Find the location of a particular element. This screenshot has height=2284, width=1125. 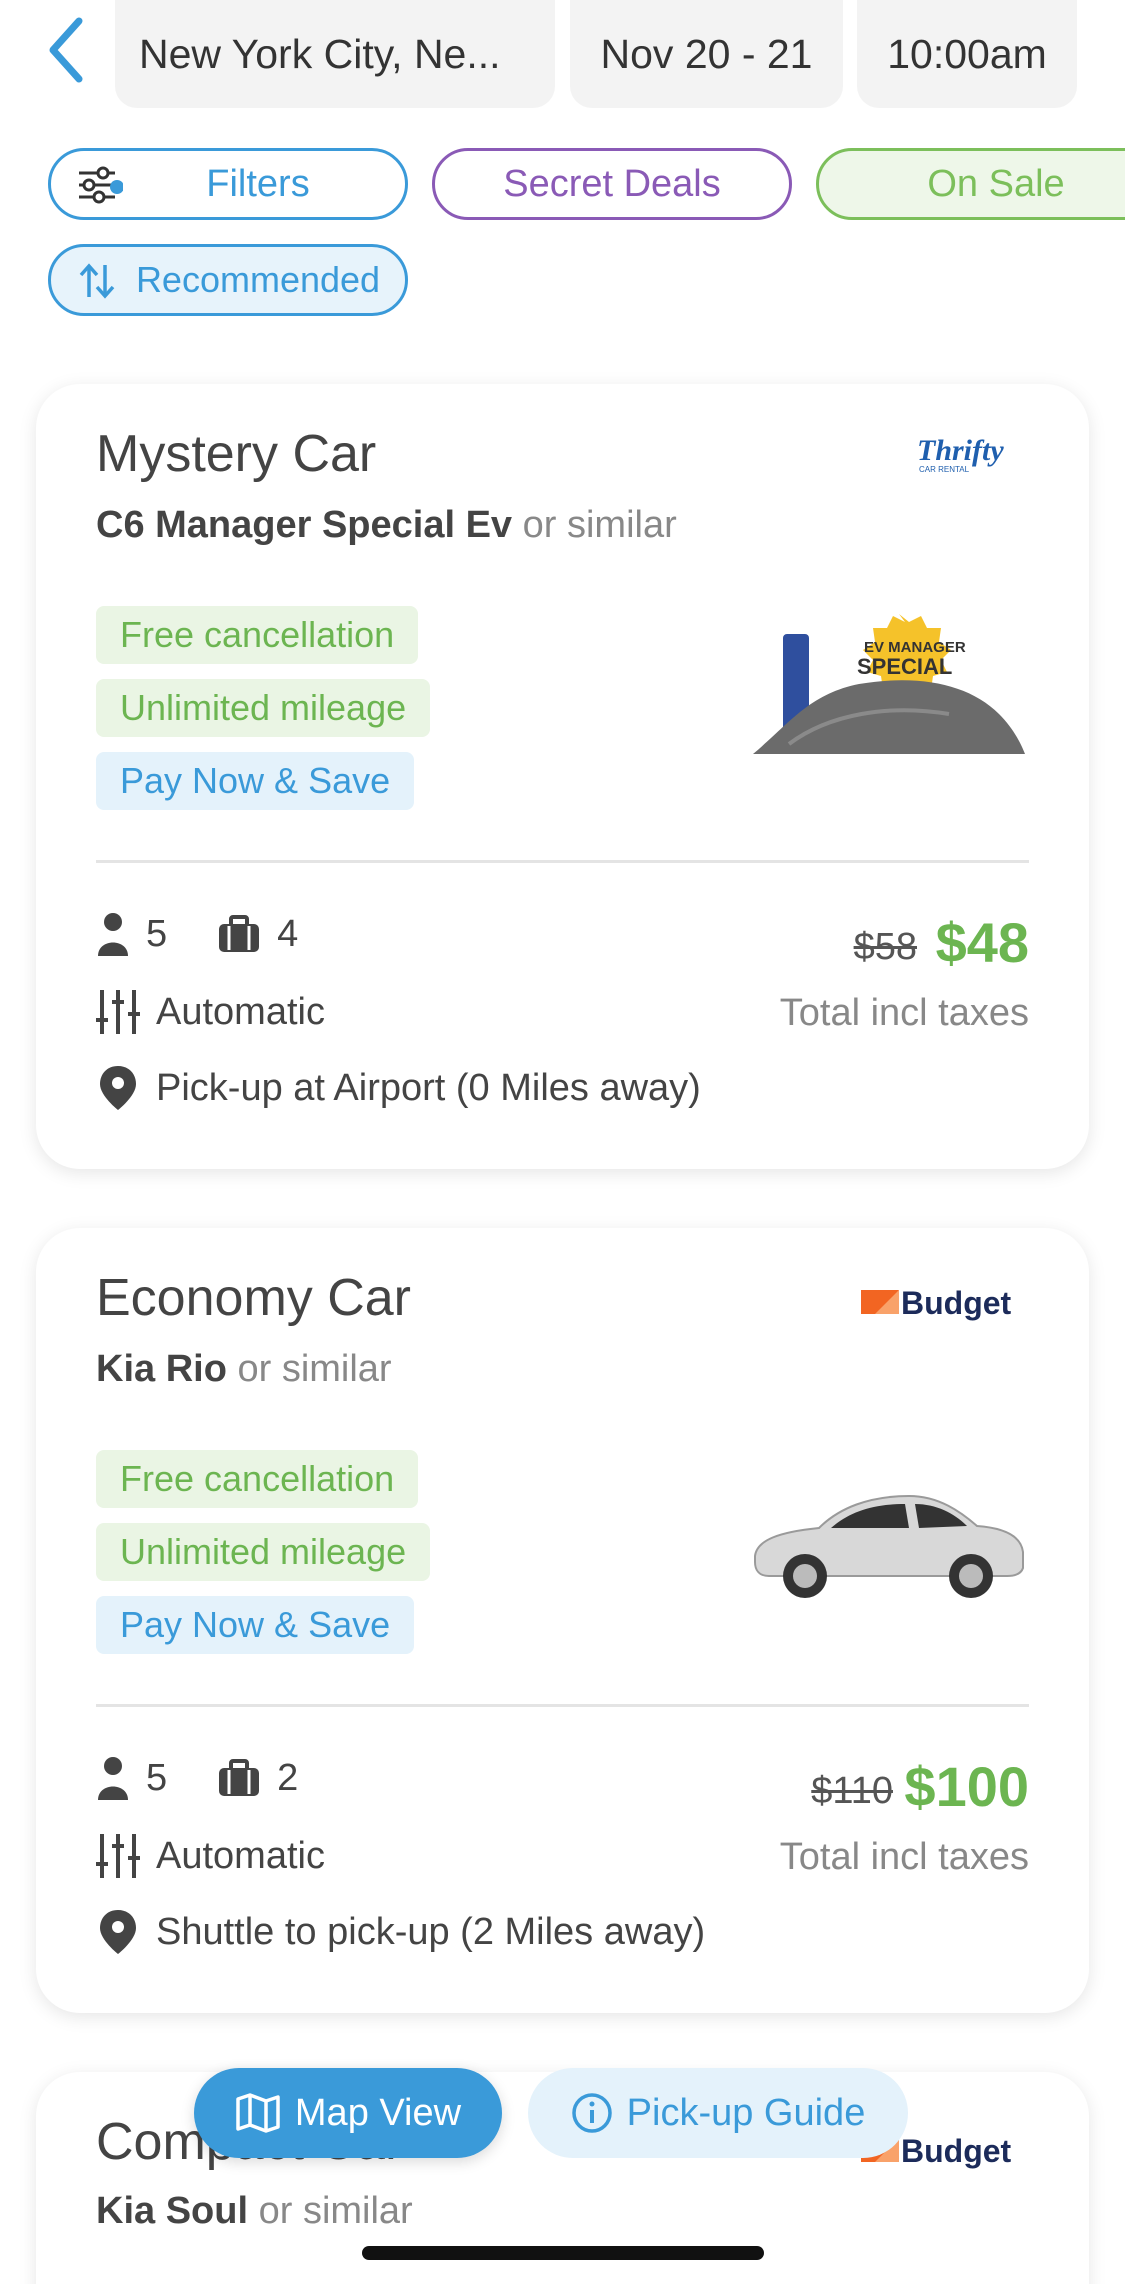

time-field: 10:00am is located at coordinates (967, 54).